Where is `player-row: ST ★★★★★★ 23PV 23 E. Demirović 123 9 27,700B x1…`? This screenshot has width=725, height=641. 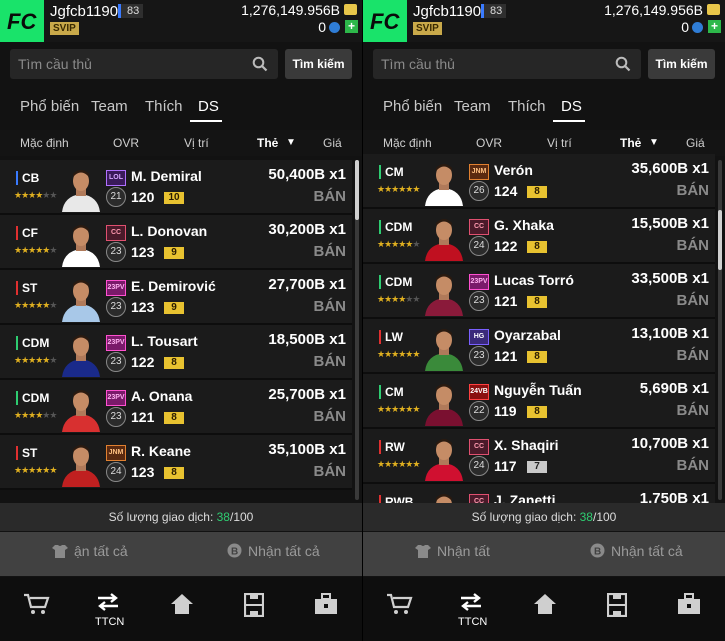
player-row: ST ★★★★★★ 23PV 23 E. Demirović 123 9 27,700B x1… is located at coordinates (176, 297).